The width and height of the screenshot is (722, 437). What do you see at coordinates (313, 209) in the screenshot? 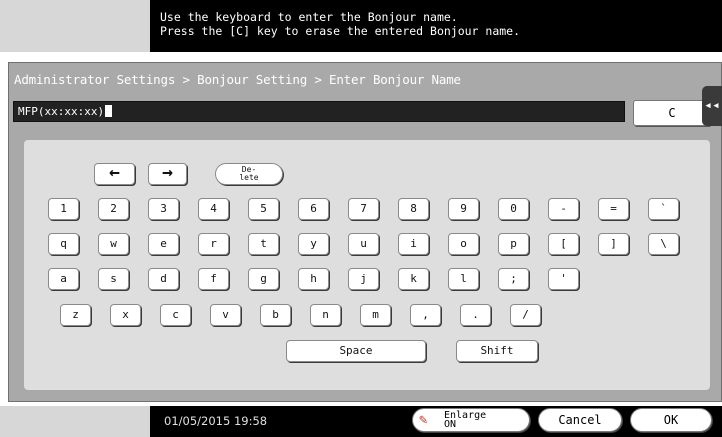
I see `key-6: 6` at bounding box center [313, 209].